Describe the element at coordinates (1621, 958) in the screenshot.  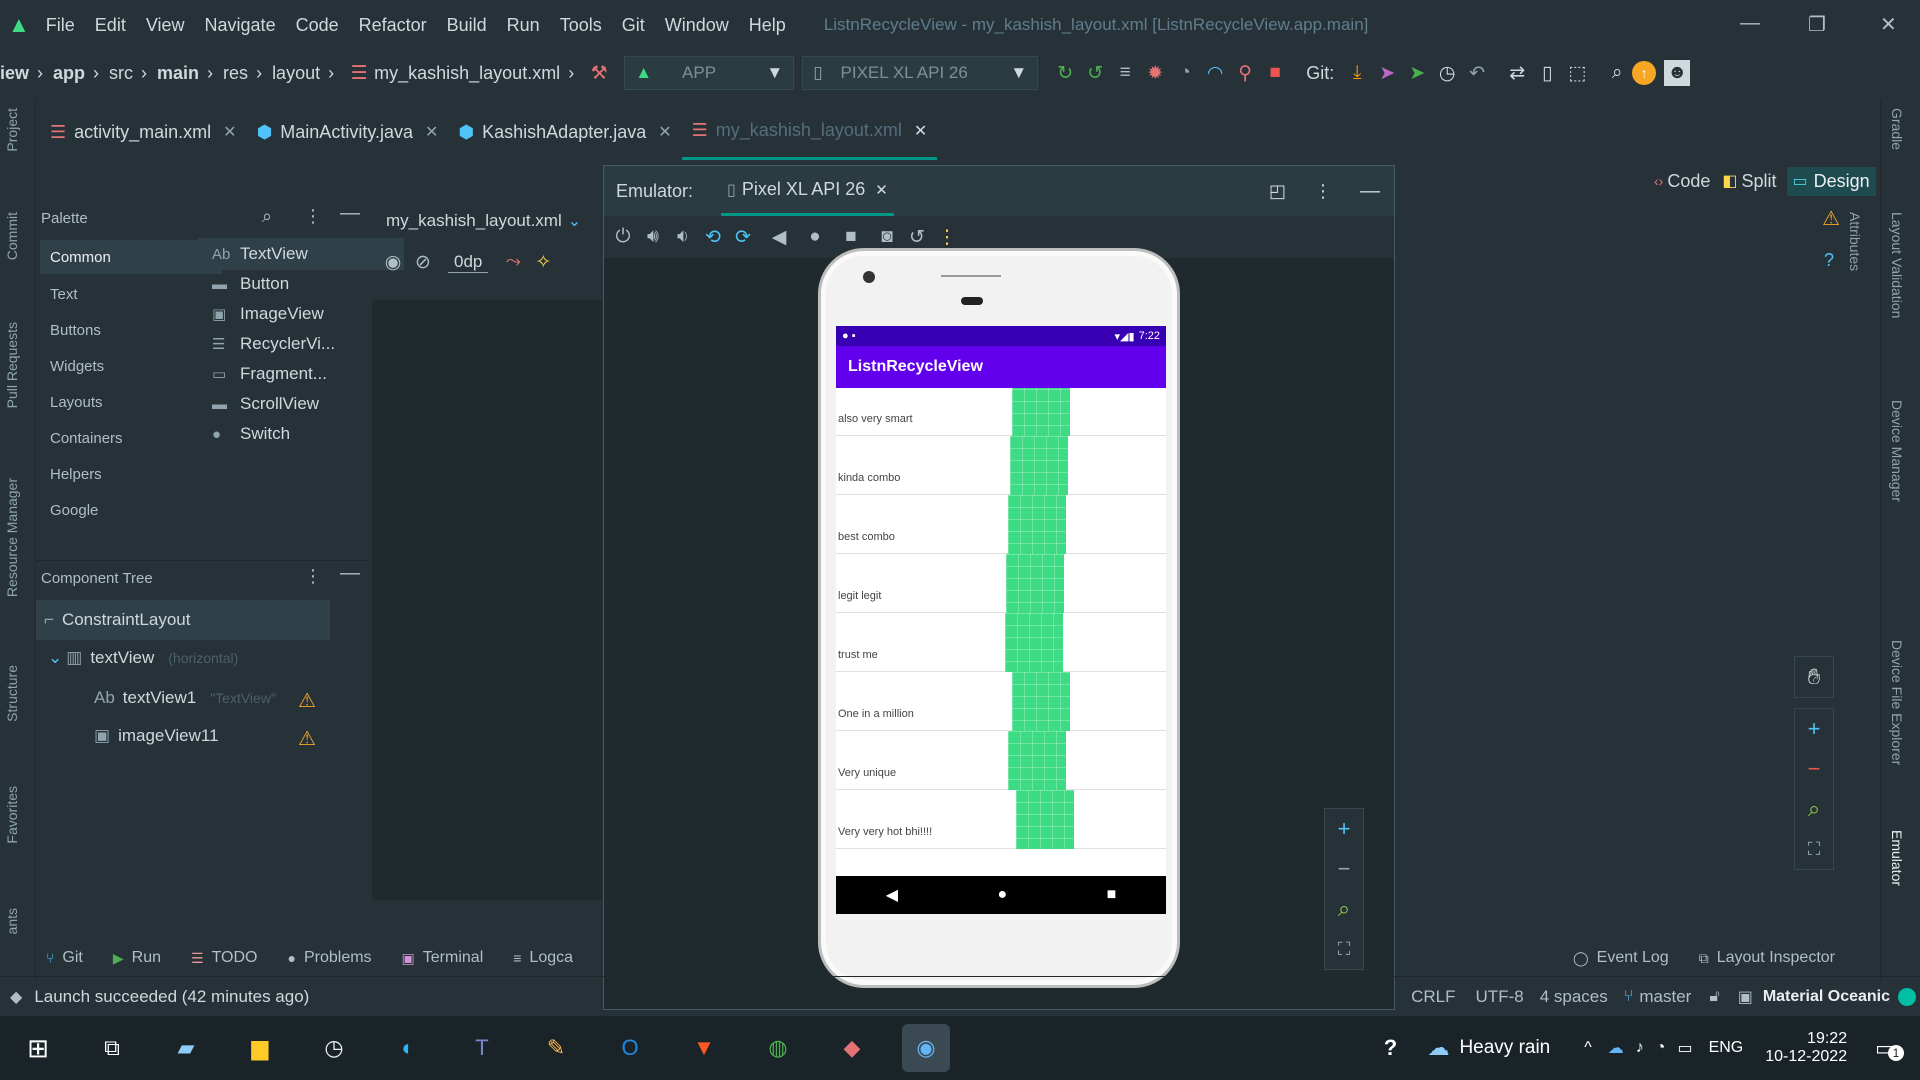
I see `bottom-tab-event-log: ◯ Event Log` at that location.